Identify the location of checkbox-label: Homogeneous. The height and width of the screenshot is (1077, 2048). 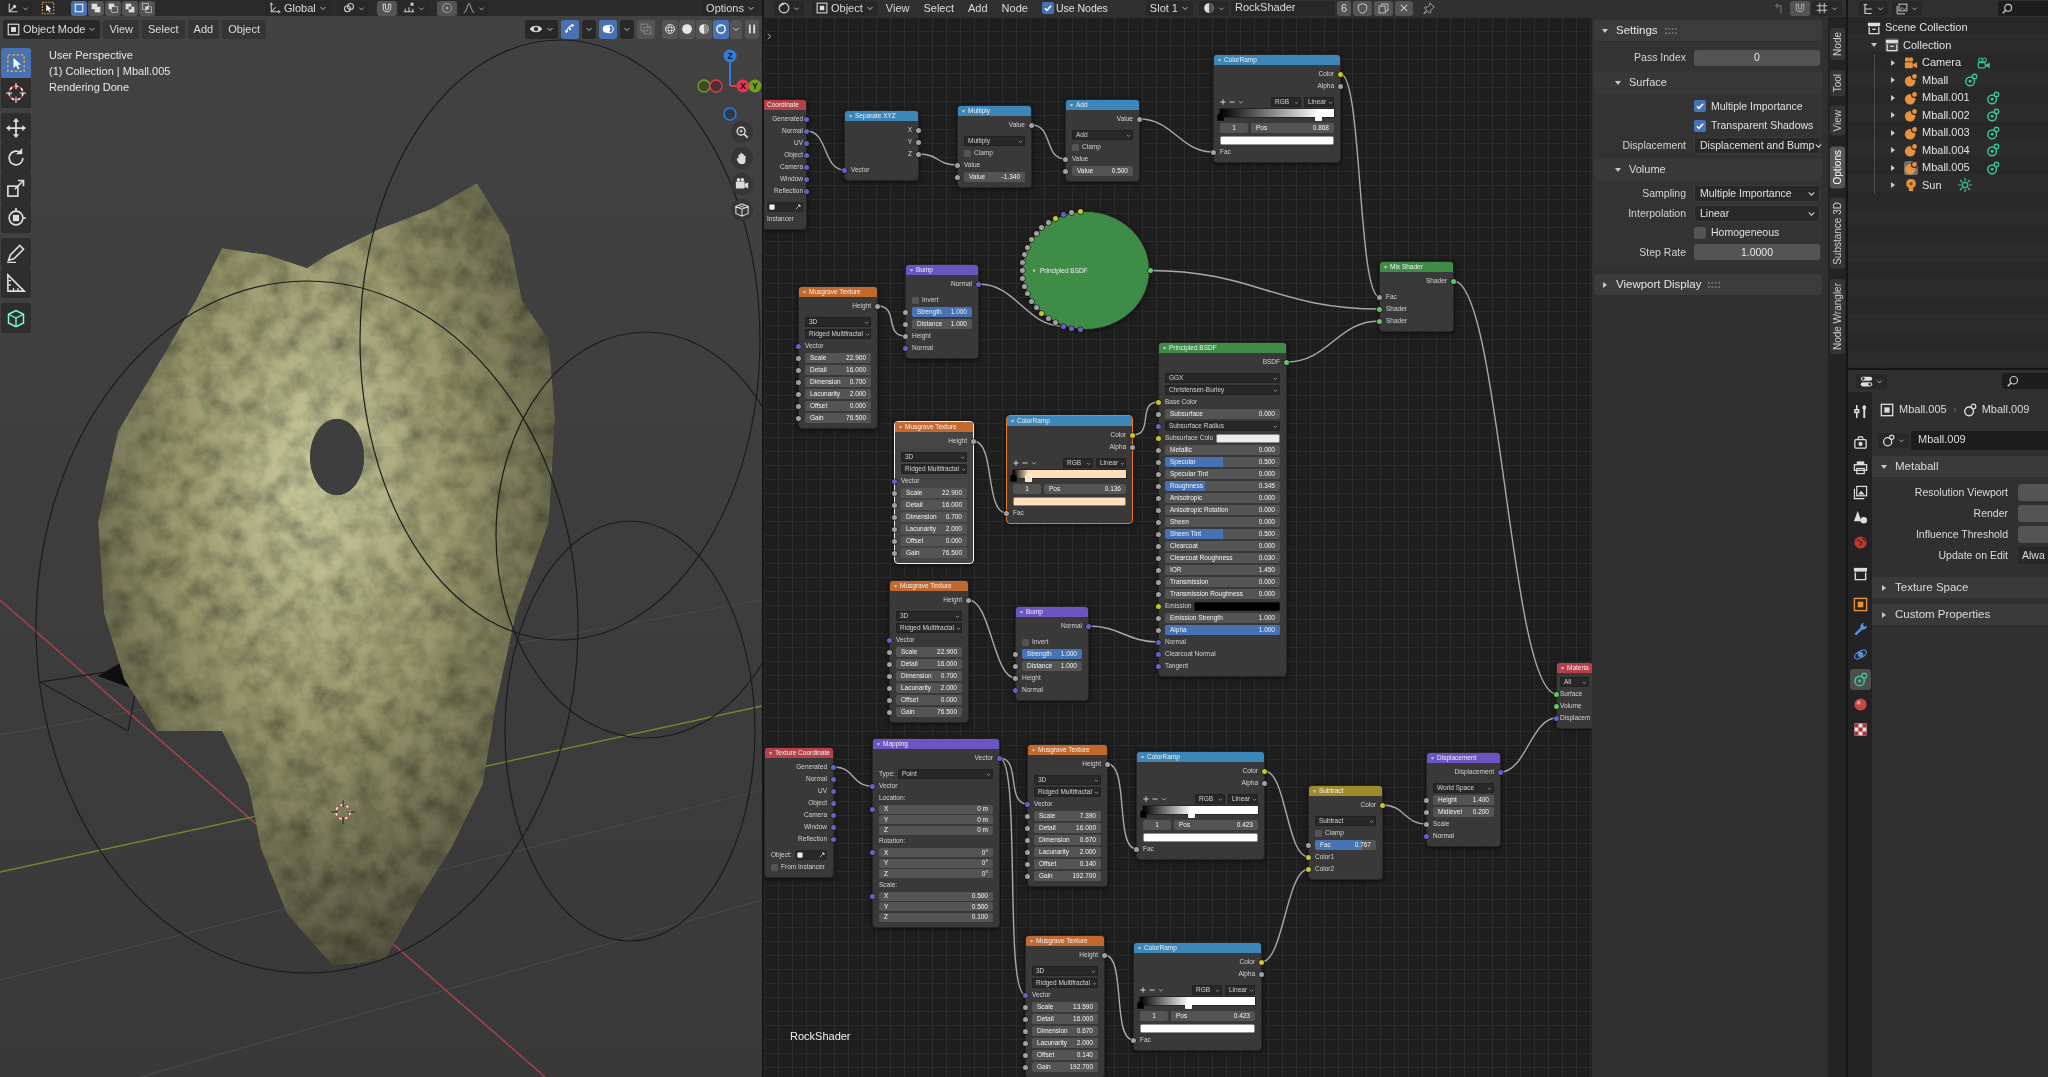
(1745, 233).